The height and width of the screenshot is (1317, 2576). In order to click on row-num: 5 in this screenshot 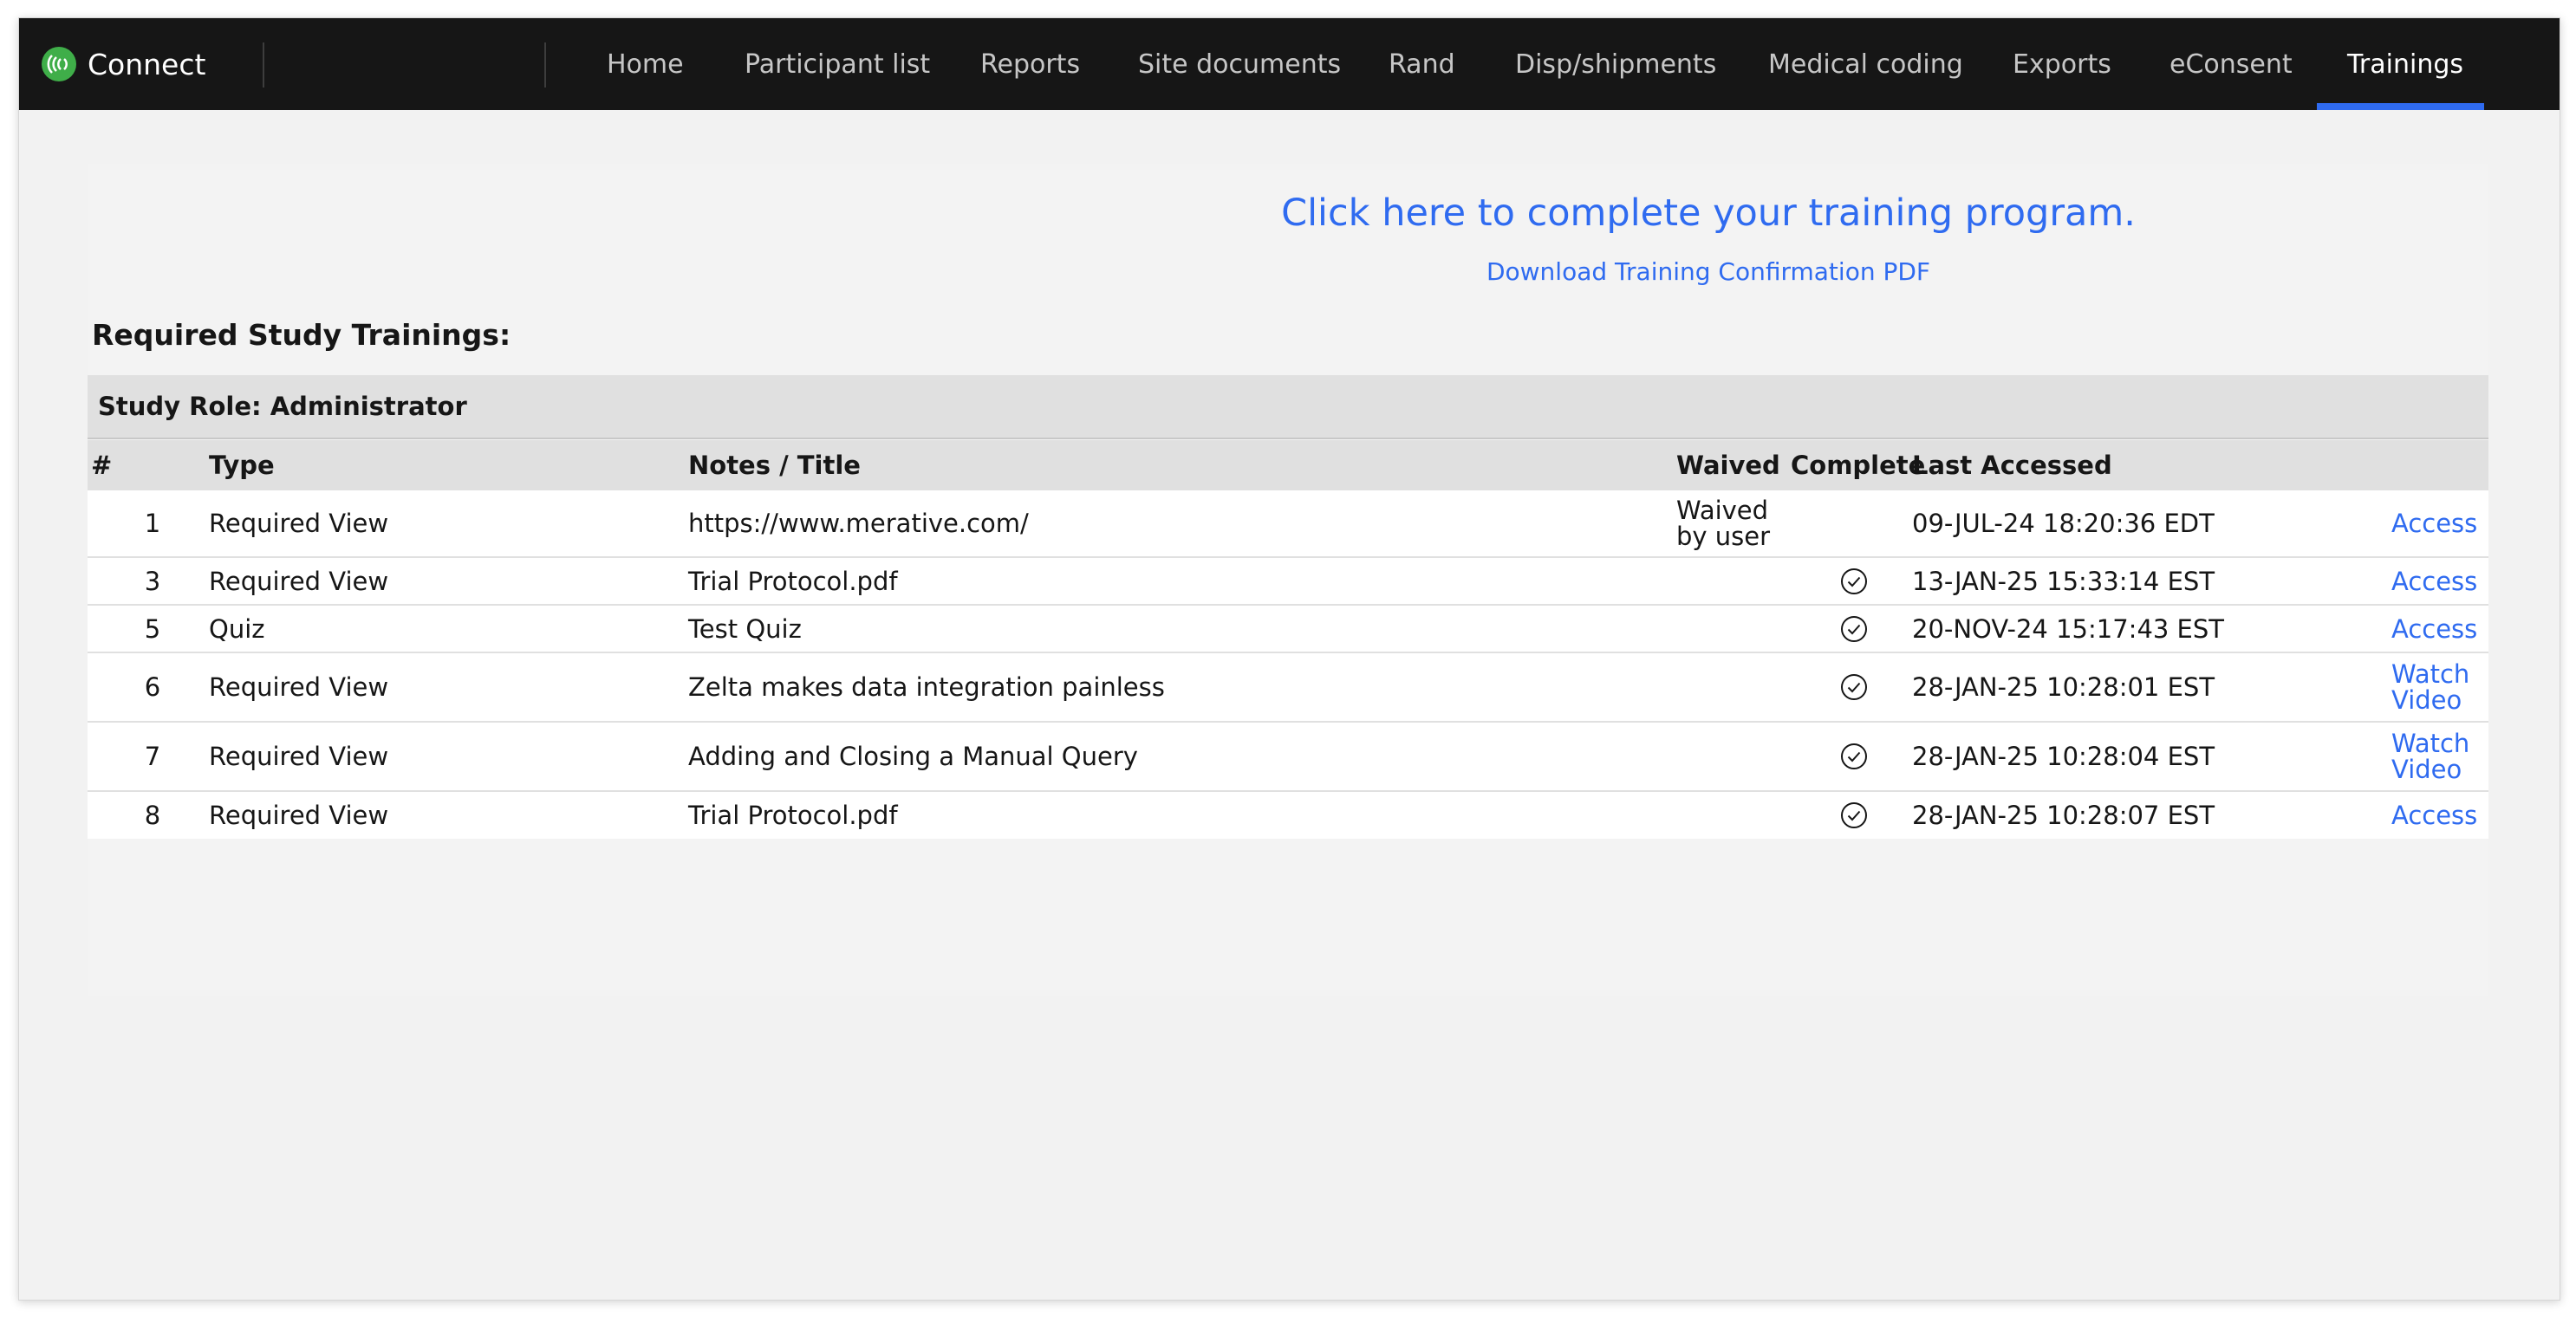, I will do `click(152, 628)`.